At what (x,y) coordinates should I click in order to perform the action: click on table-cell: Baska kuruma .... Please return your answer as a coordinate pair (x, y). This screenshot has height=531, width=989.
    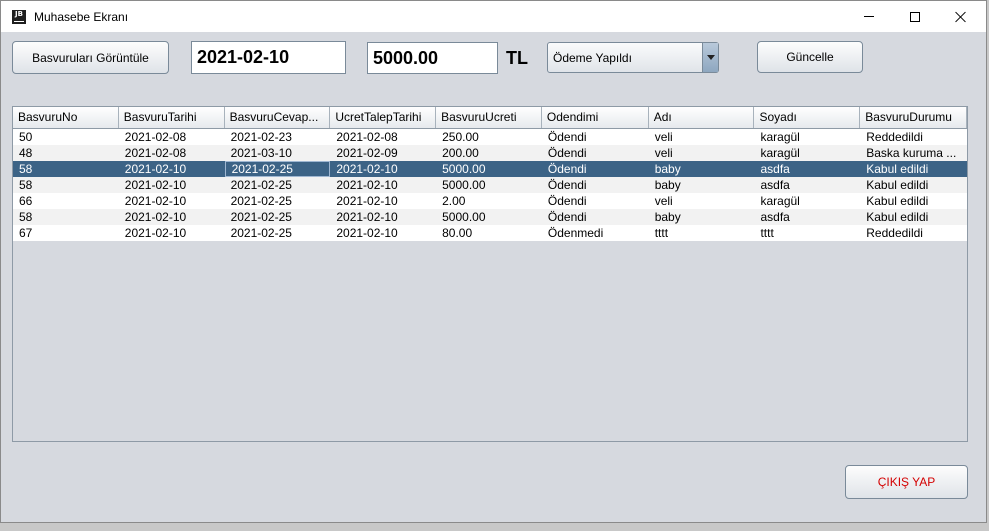
    Looking at the image, I should click on (913, 153).